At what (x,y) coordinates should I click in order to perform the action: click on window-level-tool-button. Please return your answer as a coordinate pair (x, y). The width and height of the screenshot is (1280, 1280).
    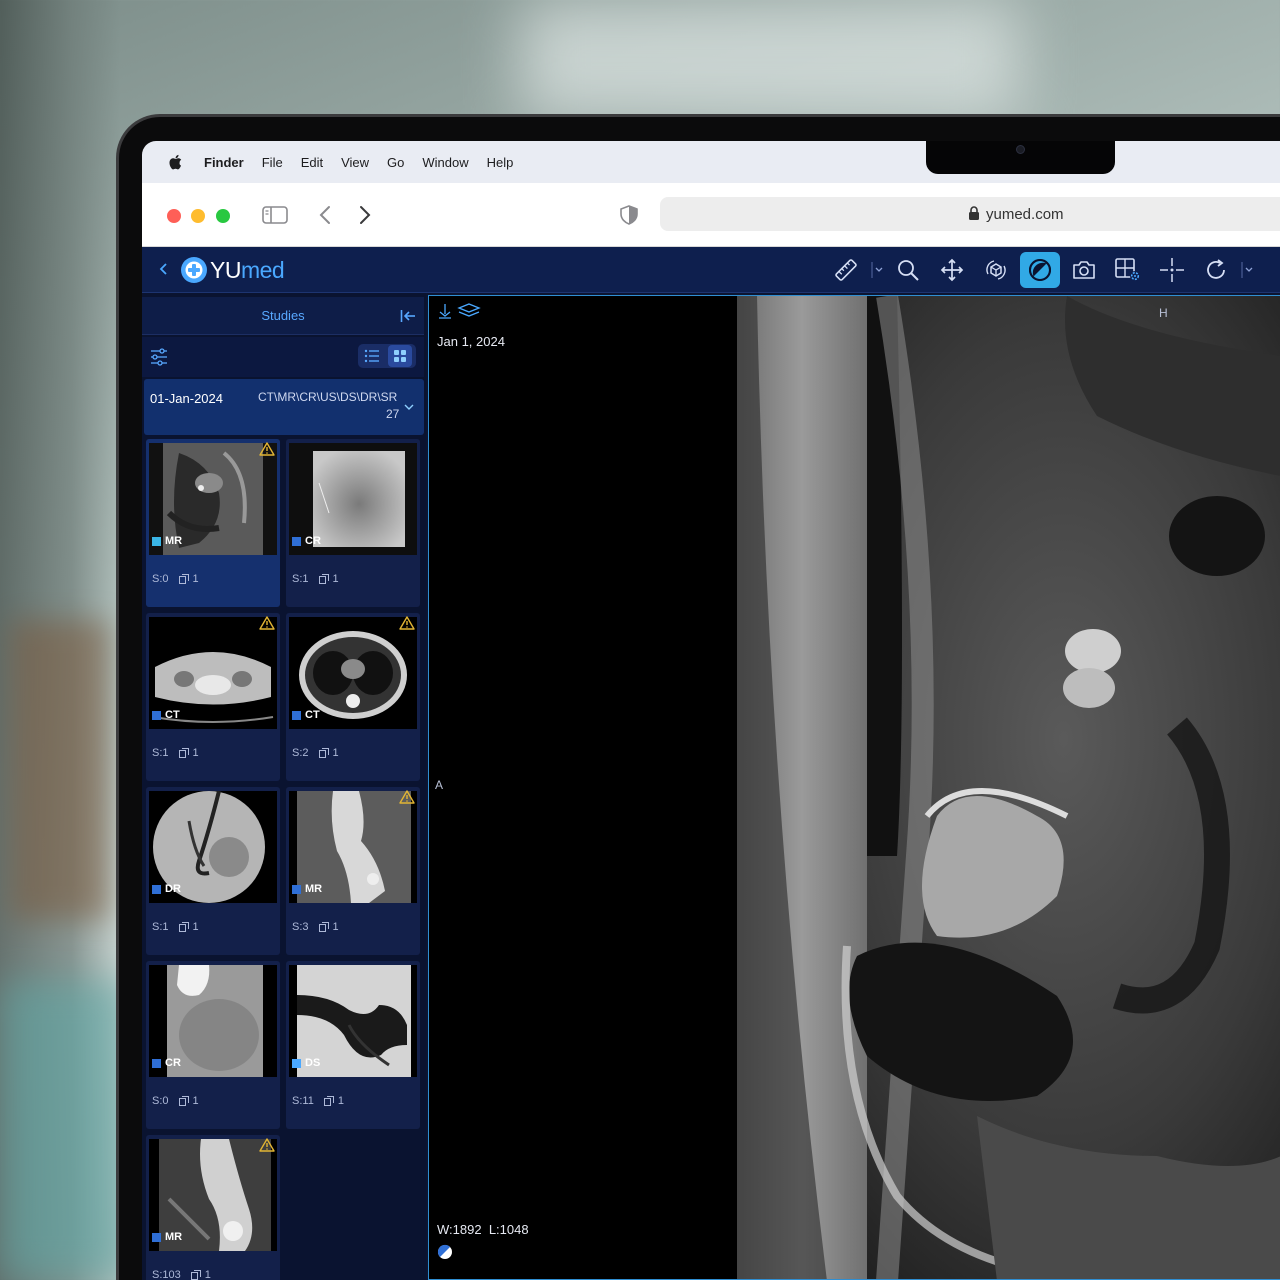
    Looking at the image, I should click on (1040, 270).